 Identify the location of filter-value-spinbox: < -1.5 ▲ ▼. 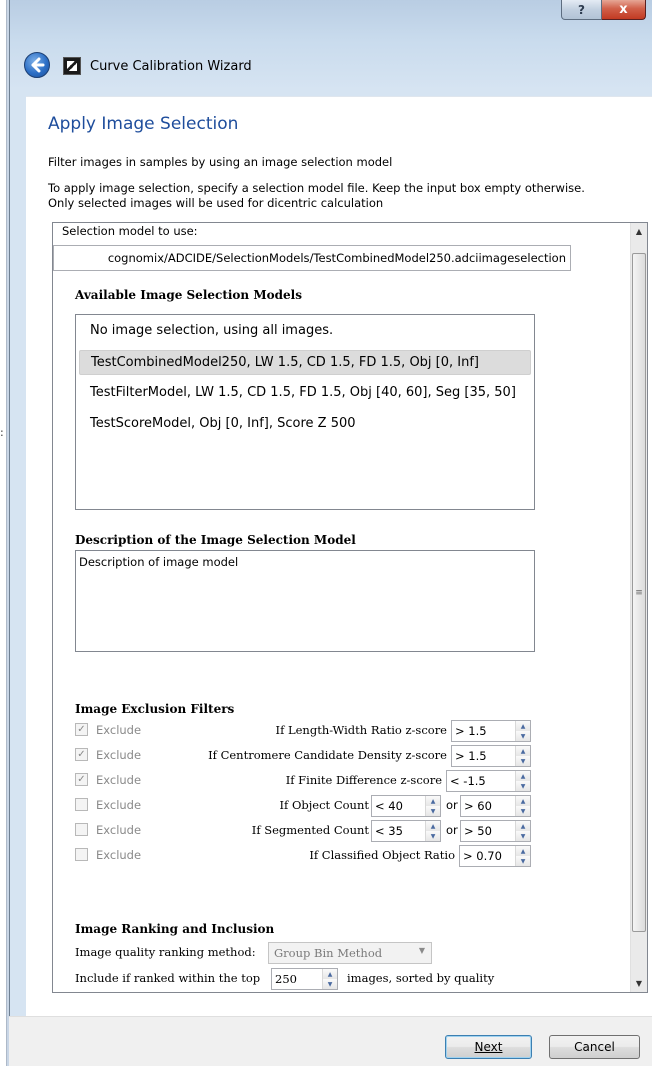
(488, 781).